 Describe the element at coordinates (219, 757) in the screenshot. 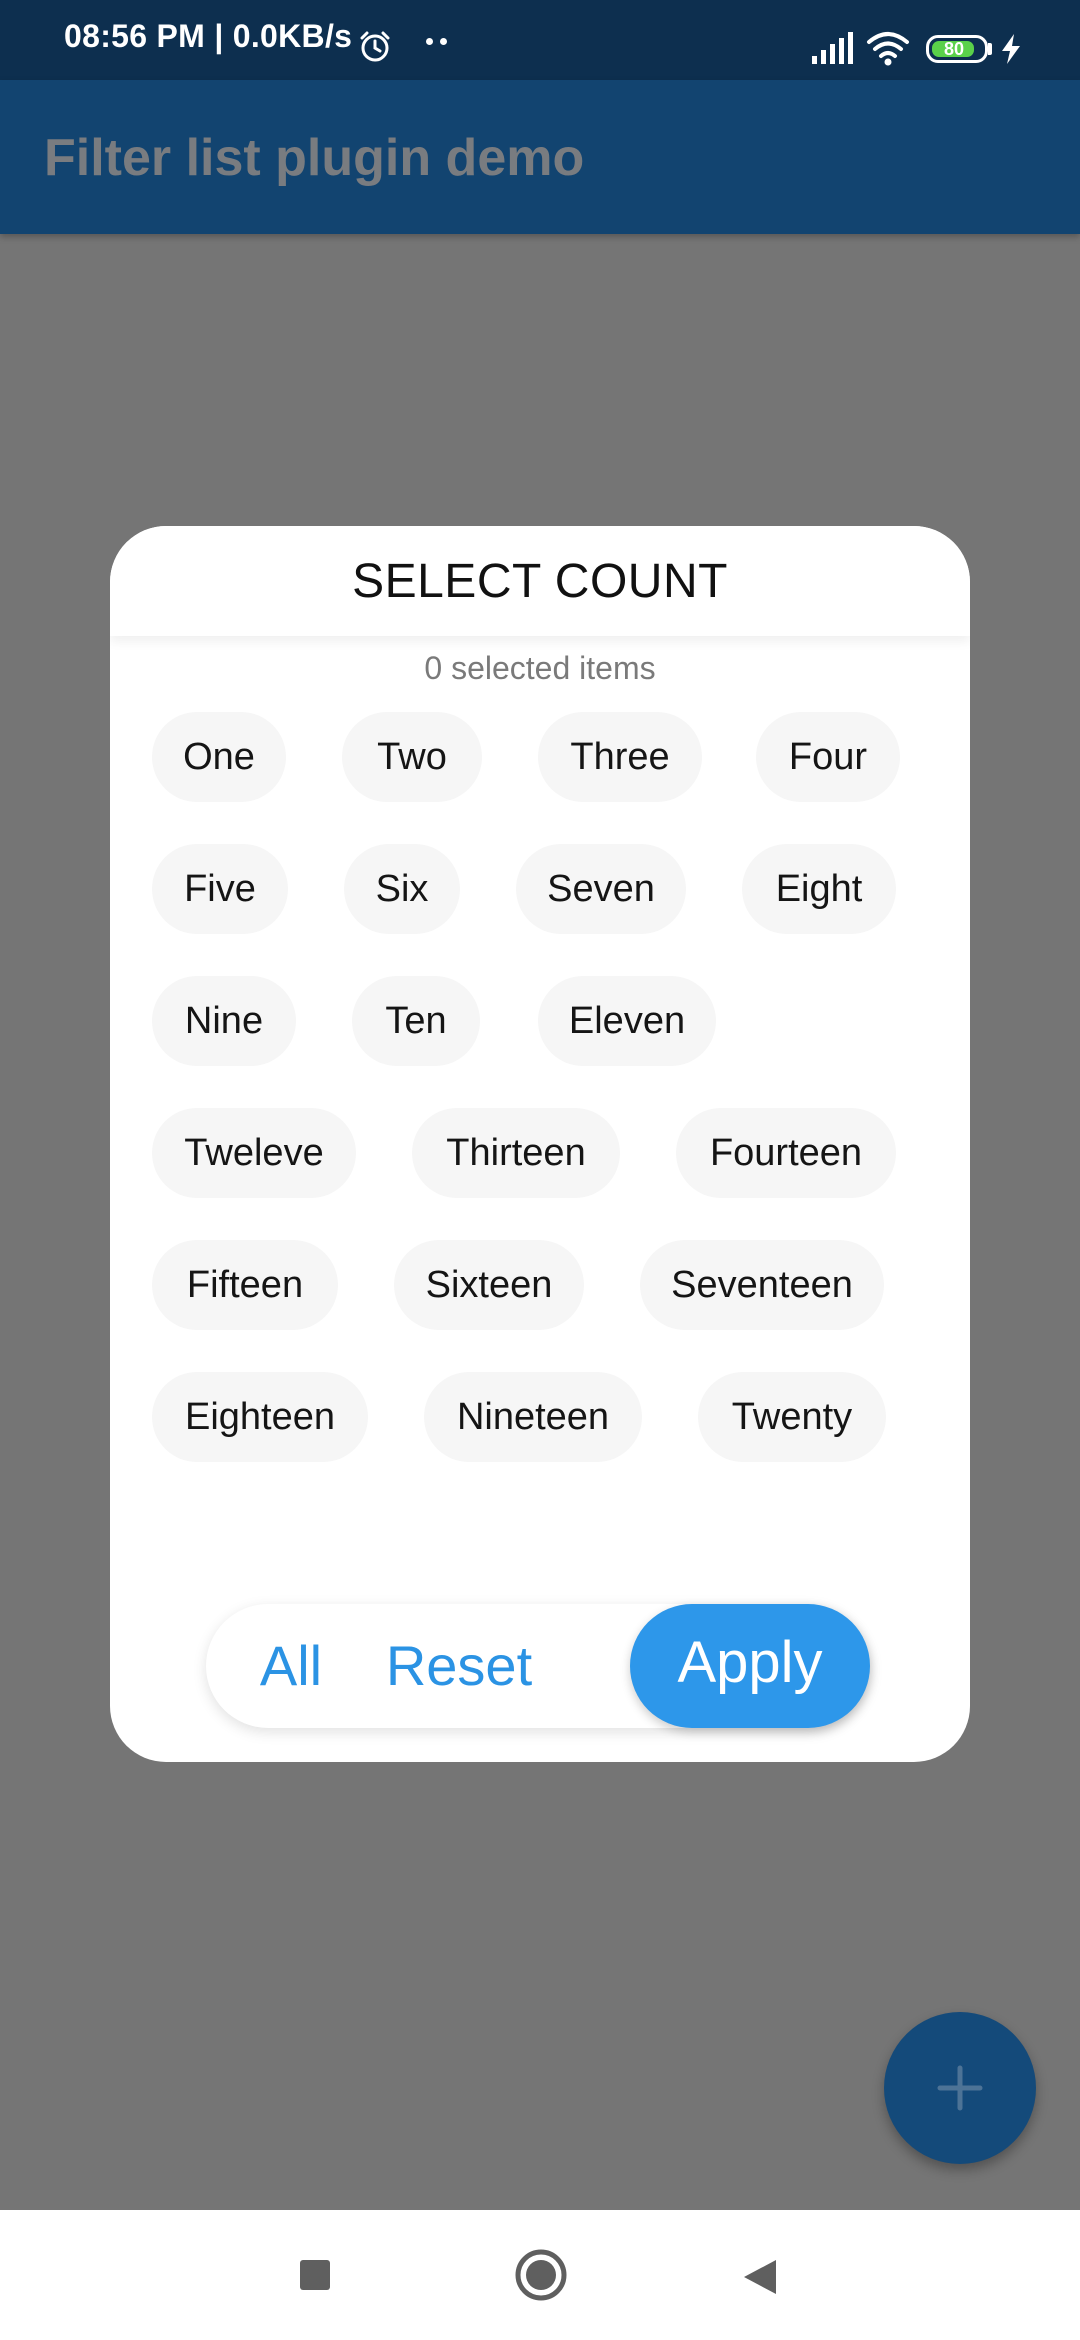

I see `chip-one: One` at that location.